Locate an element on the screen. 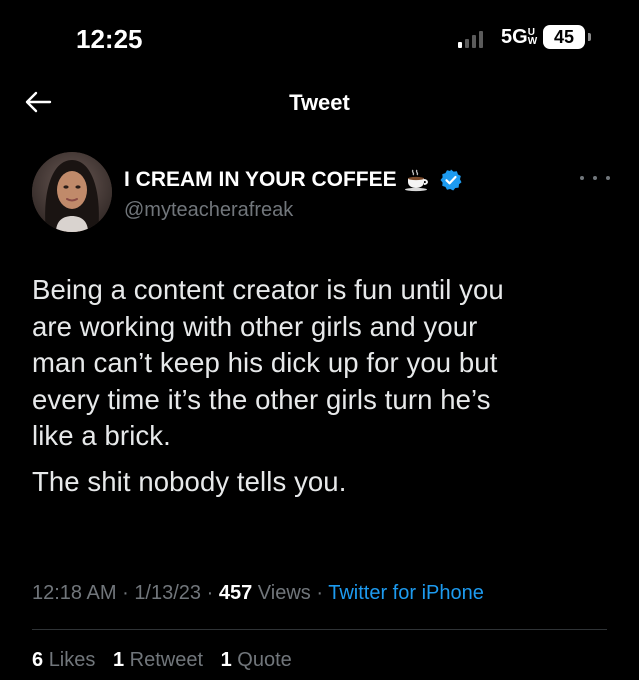  likes-stat: 6 Likes is located at coordinates (63, 660).